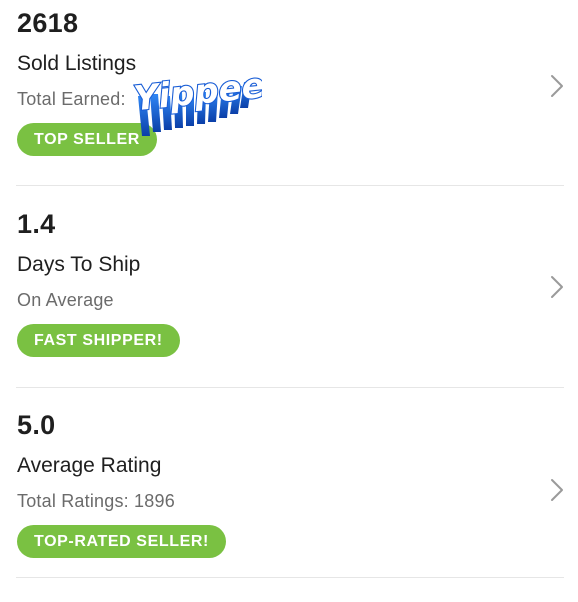 The image size is (578, 602). What do you see at coordinates (48, 23) in the screenshot?
I see `stat-value: 2618` at bounding box center [48, 23].